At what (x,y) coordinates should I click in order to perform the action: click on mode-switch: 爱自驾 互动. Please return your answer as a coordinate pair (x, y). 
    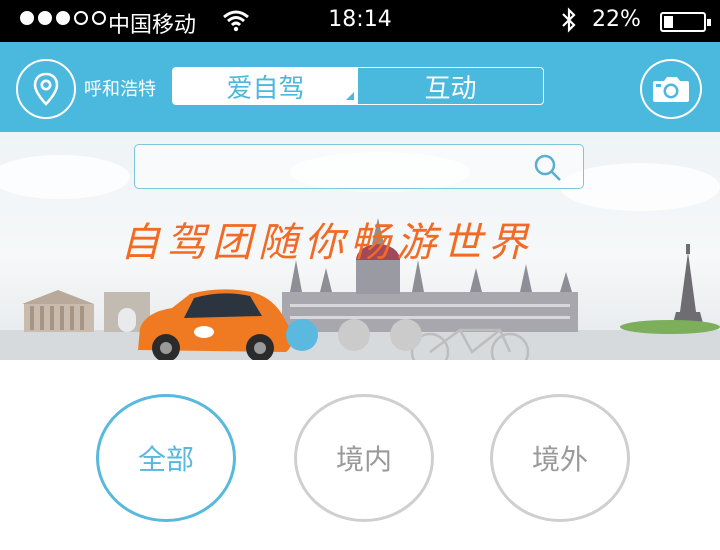
    Looking at the image, I should click on (358, 86).